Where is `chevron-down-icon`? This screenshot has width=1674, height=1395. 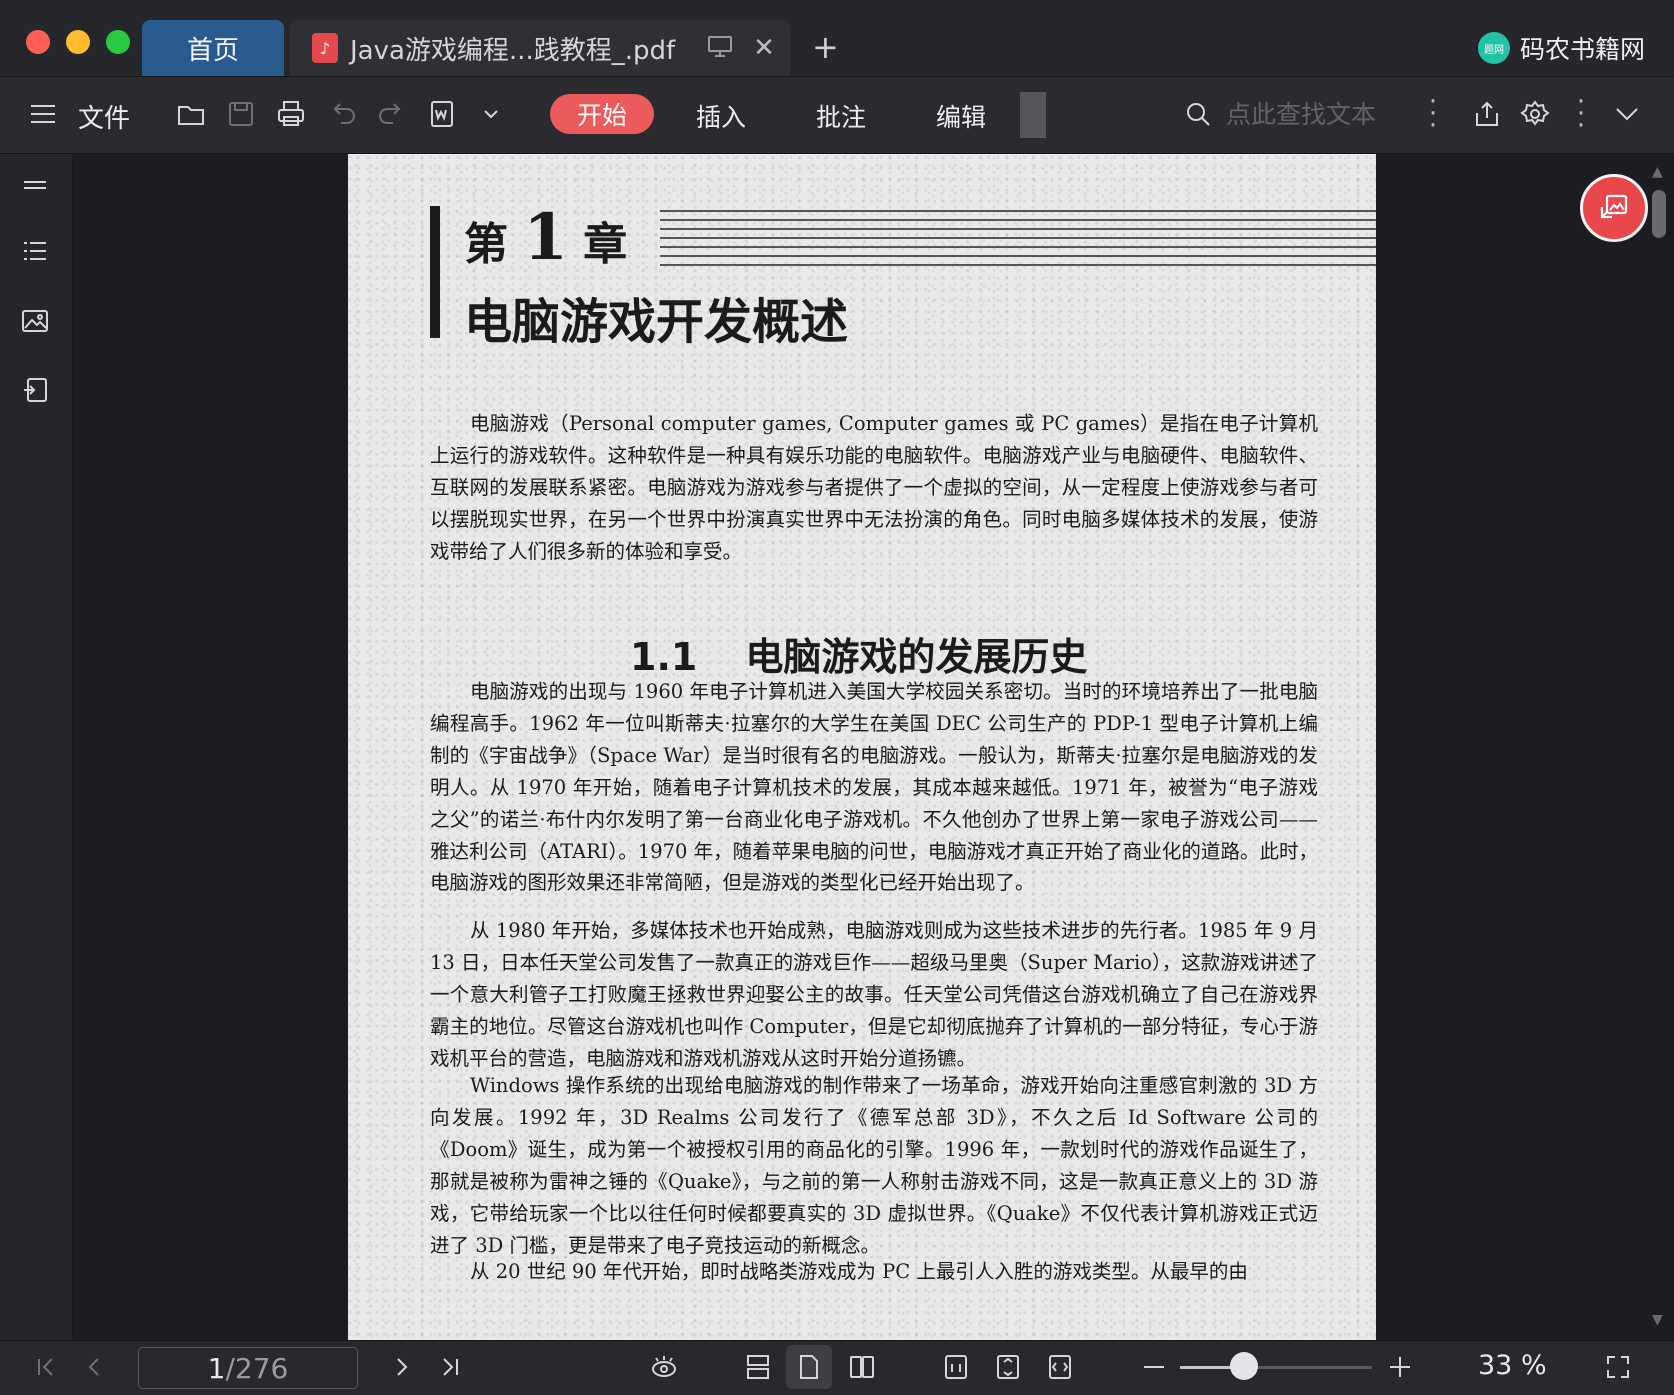 chevron-down-icon is located at coordinates (491, 114).